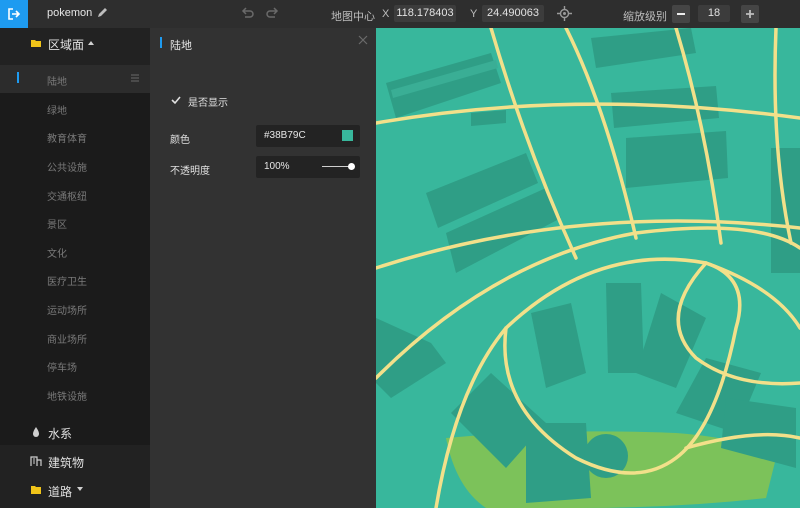 The height and width of the screenshot is (508, 800). I want to click on x-coordinate-input: 118.178403, so click(425, 13).